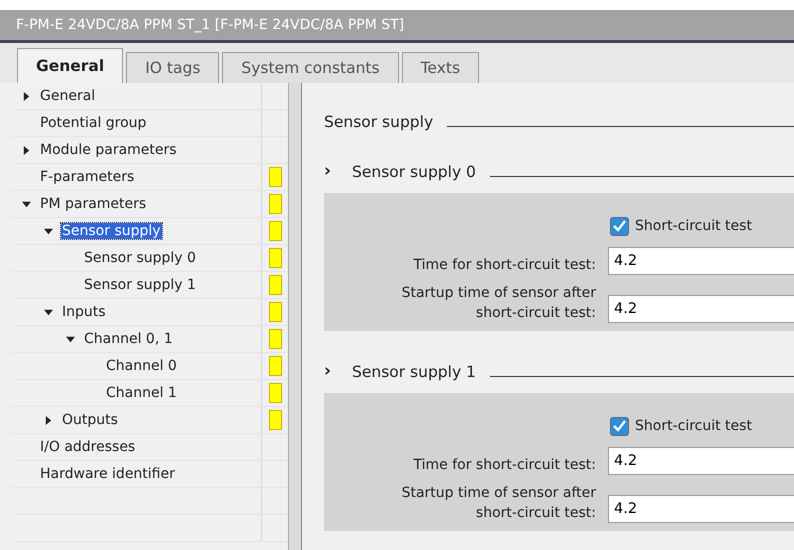 The width and height of the screenshot is (794, 550). I want to click on section-title: Sensor supply 1, so click(414, 372).